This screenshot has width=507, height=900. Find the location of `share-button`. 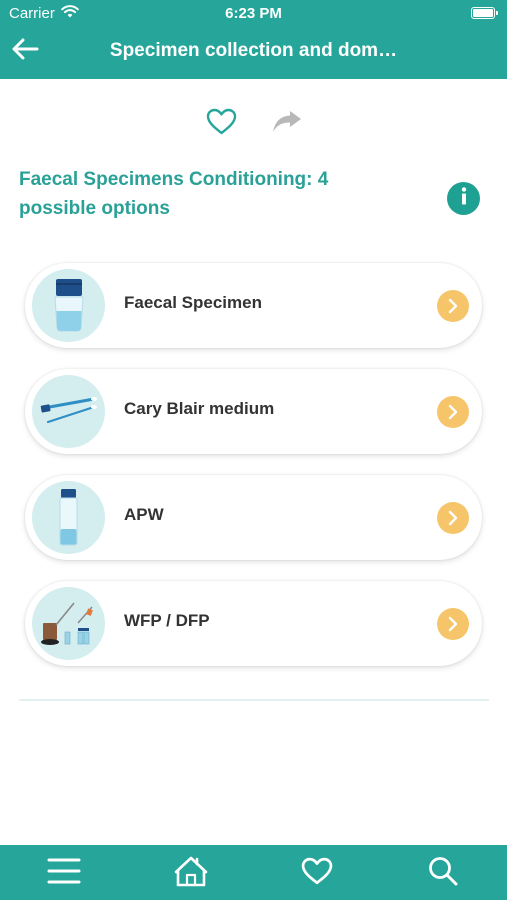

share-button is located at coordinates (287, 124).